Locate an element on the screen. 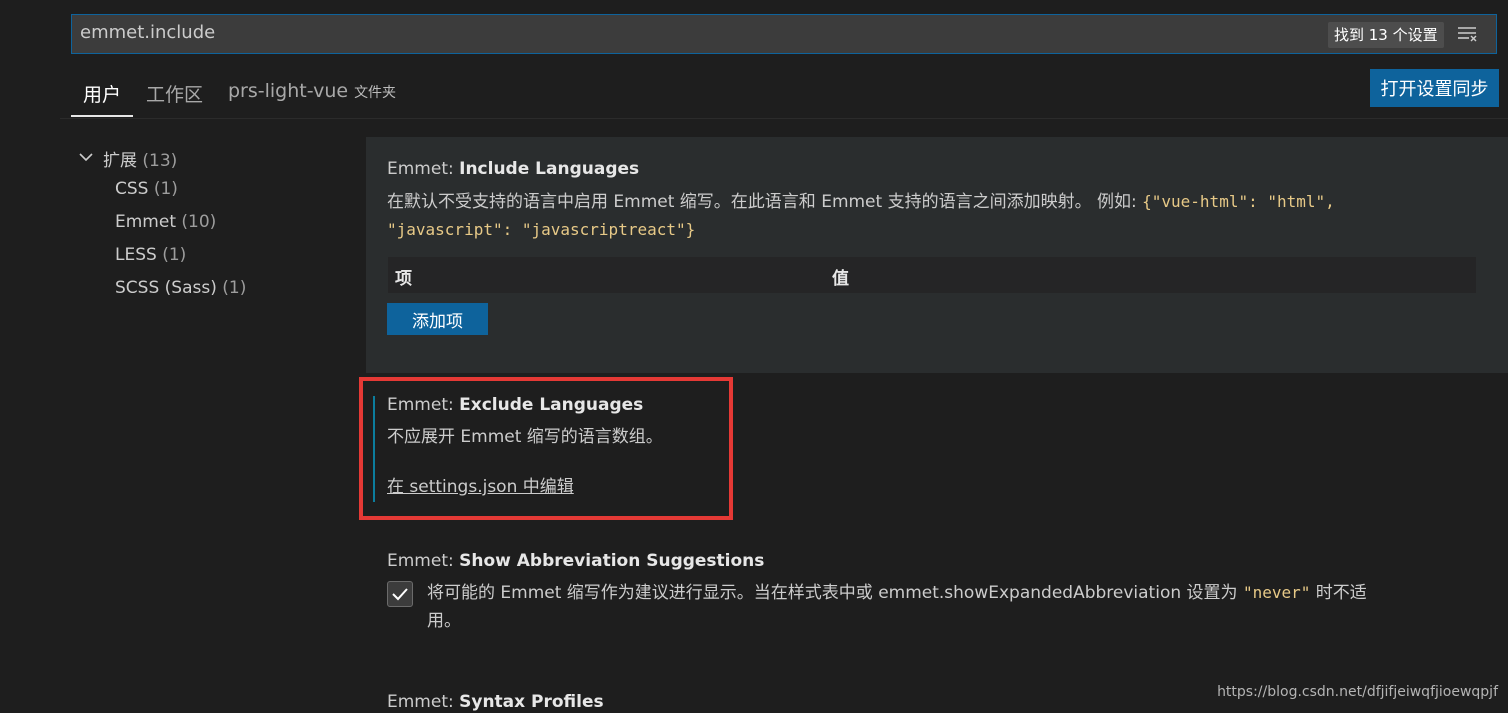  settings-search-box: emmet.include 找到 13 个设置 is located at coordinates (784, 34).